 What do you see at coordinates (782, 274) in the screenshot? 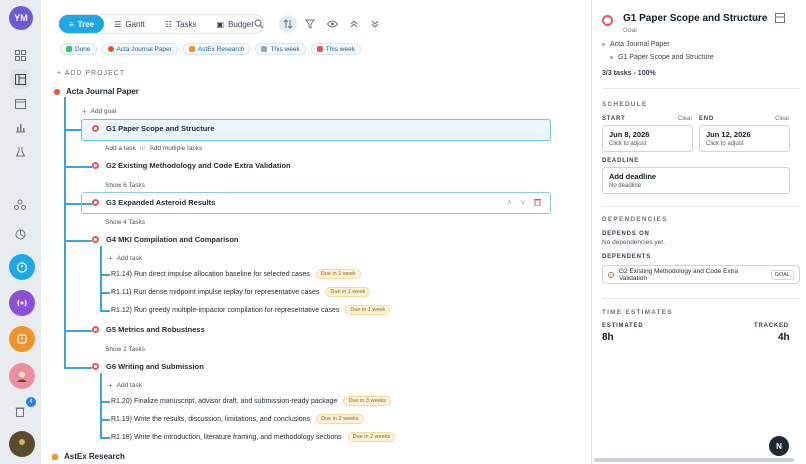
I see `goal-badge: GOAL` at bounding box center [782, 274].